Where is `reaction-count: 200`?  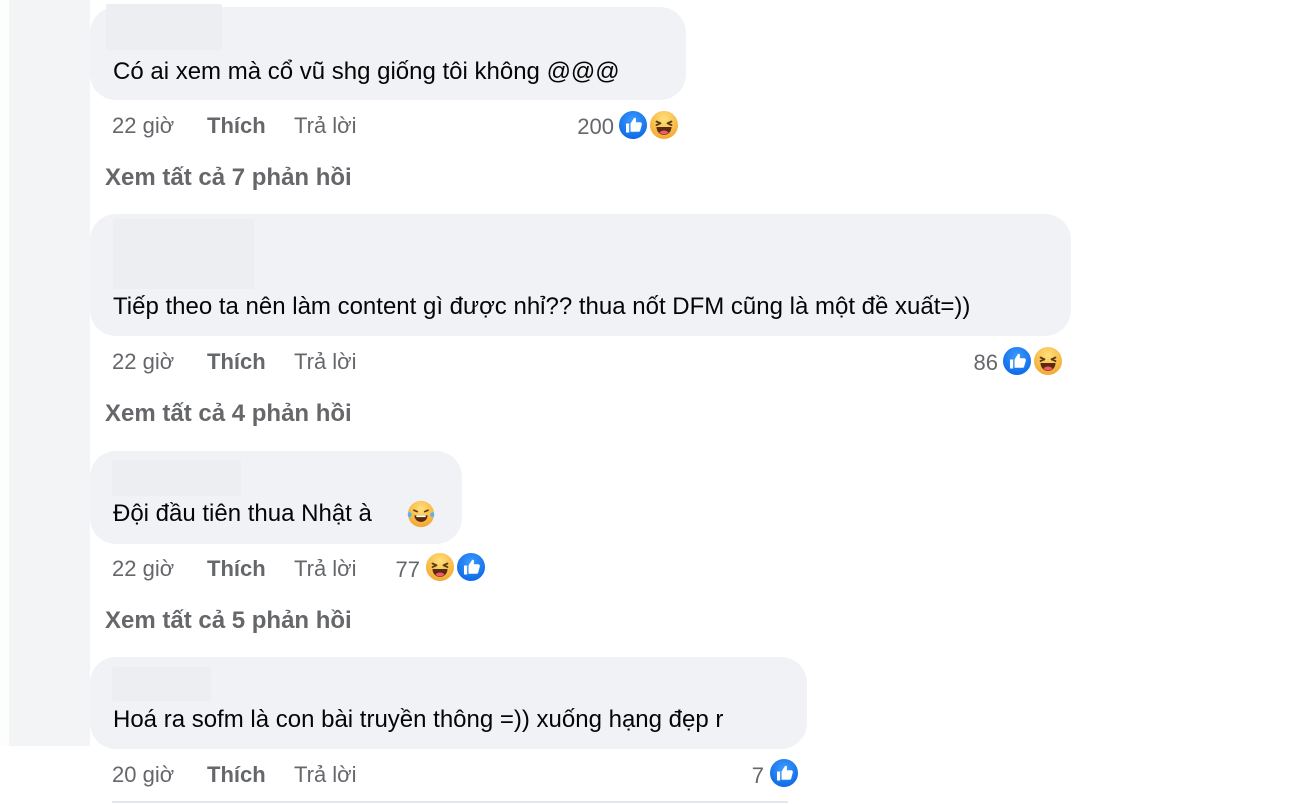 reaction-count: 200 is located at coordinates (574, 127).